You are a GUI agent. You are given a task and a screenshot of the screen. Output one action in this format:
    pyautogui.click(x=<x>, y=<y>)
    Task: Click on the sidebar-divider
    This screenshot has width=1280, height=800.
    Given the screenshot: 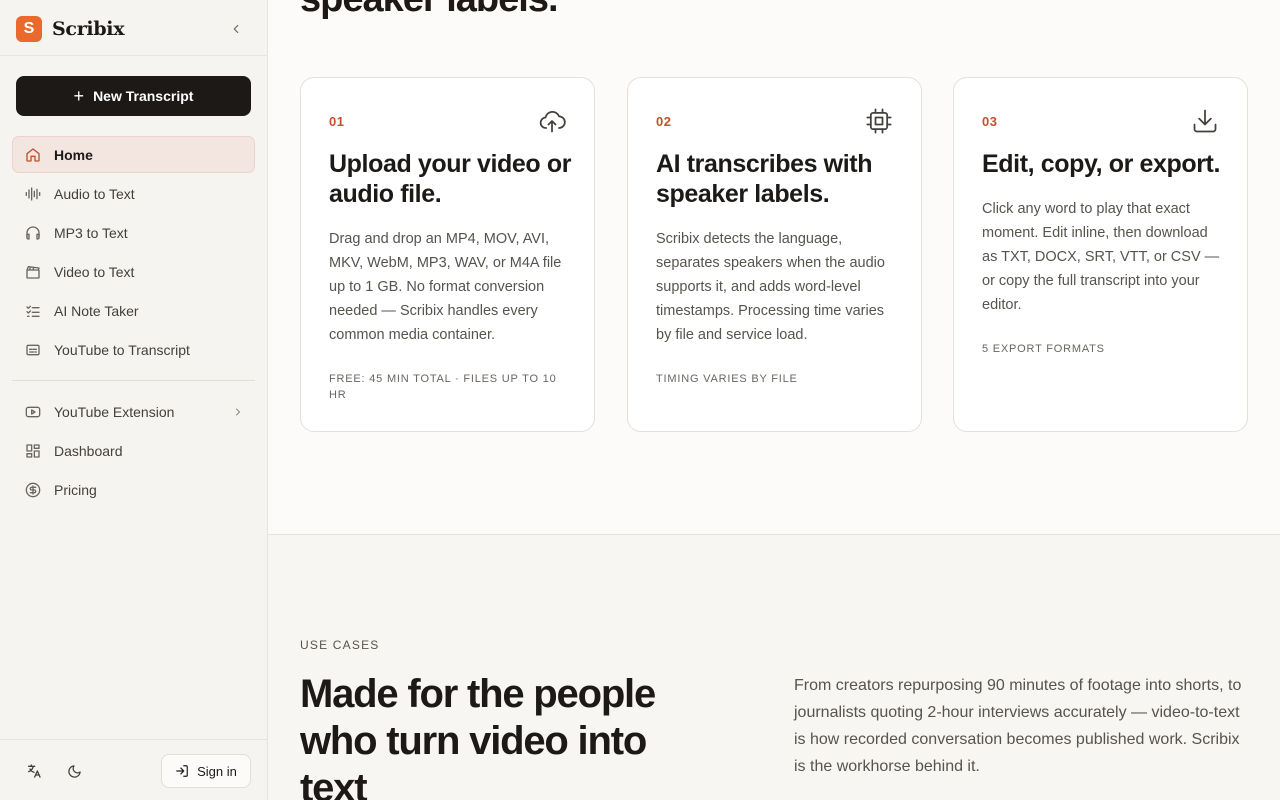 What is the action you would take?
    pyautogui.click(x=133, y=55)
    